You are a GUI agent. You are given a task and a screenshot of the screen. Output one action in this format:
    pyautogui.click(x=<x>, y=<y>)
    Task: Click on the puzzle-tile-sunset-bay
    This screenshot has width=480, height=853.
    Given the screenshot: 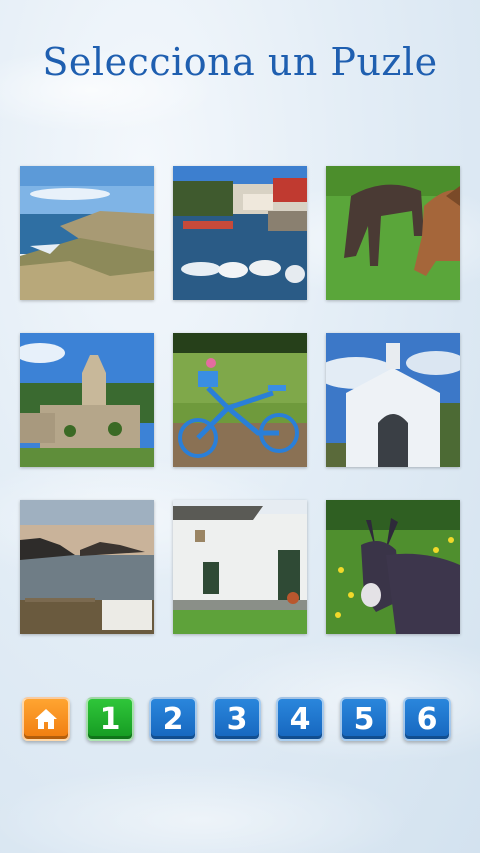 What is the action you would take?
    pyautogui.click(x=87, y=567)
    